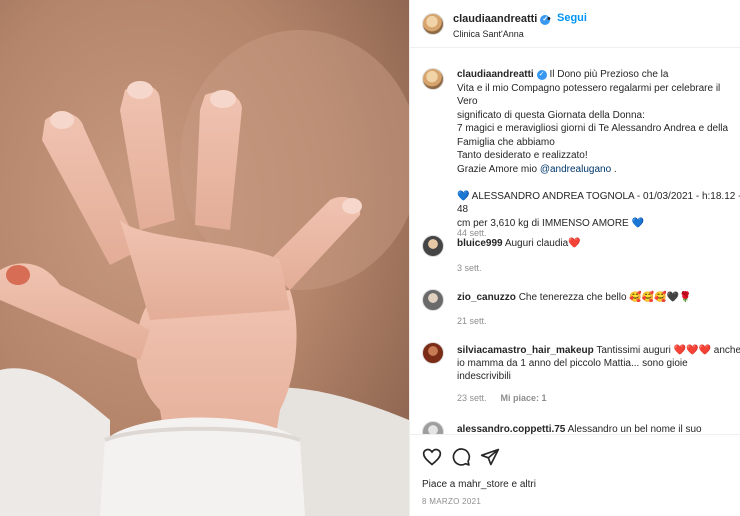 This screenshot has width=740, height=516. I want to click on commenter-username: zio_canuzzo, so click(486, 297).